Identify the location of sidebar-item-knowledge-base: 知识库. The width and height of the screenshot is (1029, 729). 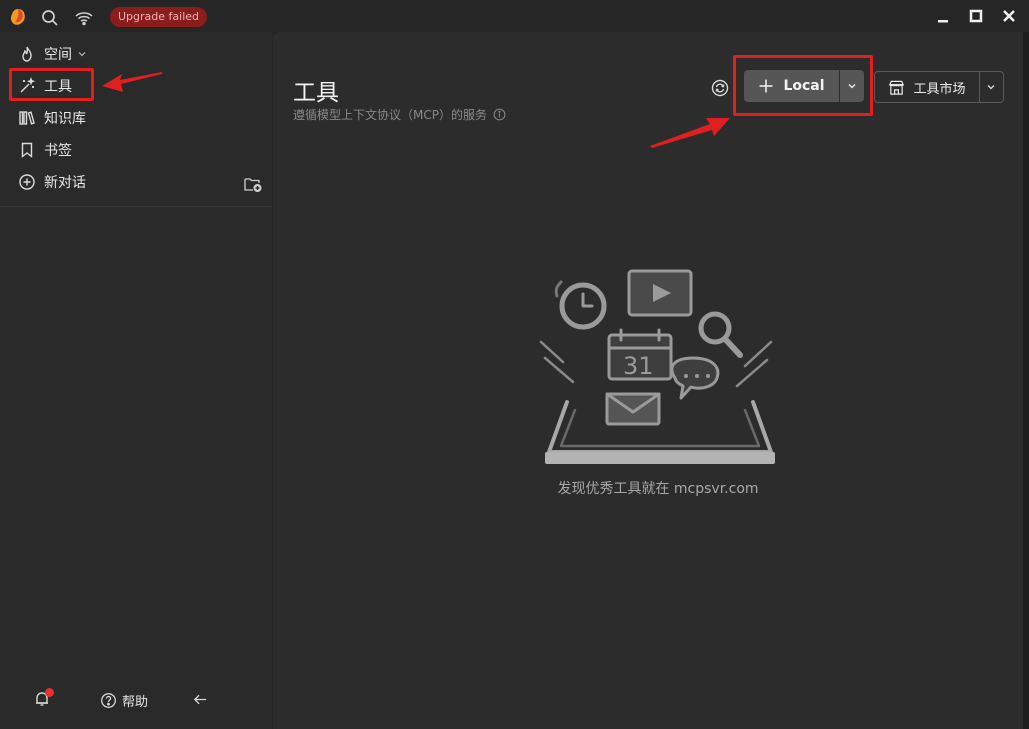
(138, 118).